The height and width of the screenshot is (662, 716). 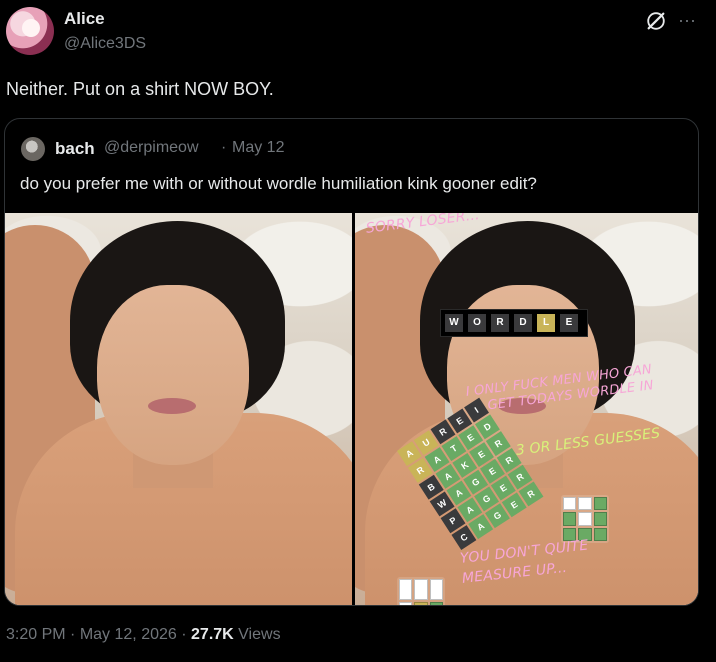 I want to click on quoted-date: May 12, so click(x=258, y=148).